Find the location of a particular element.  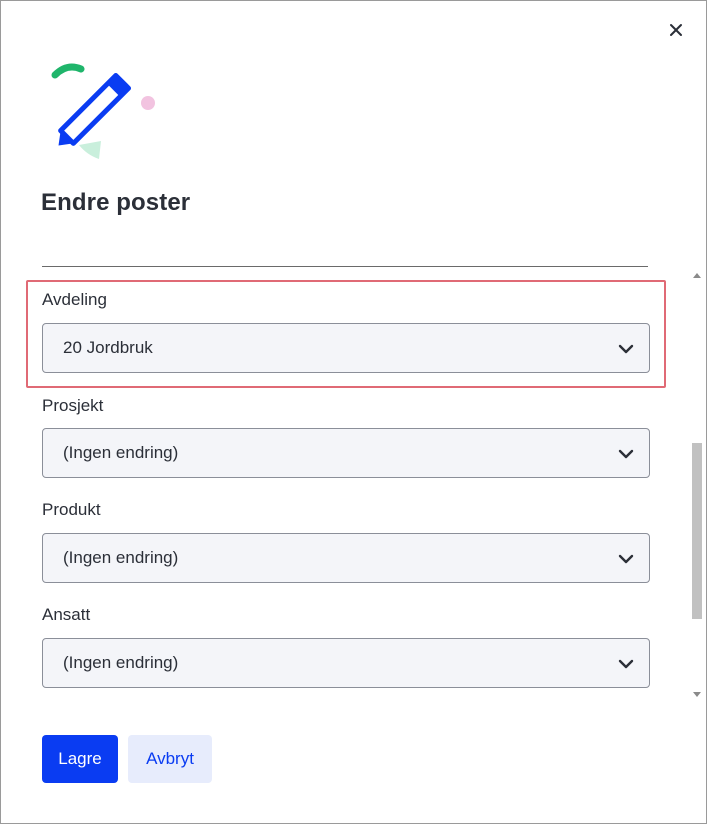

department-select: 20 Jordbruk is located at coordinates (346, 348).